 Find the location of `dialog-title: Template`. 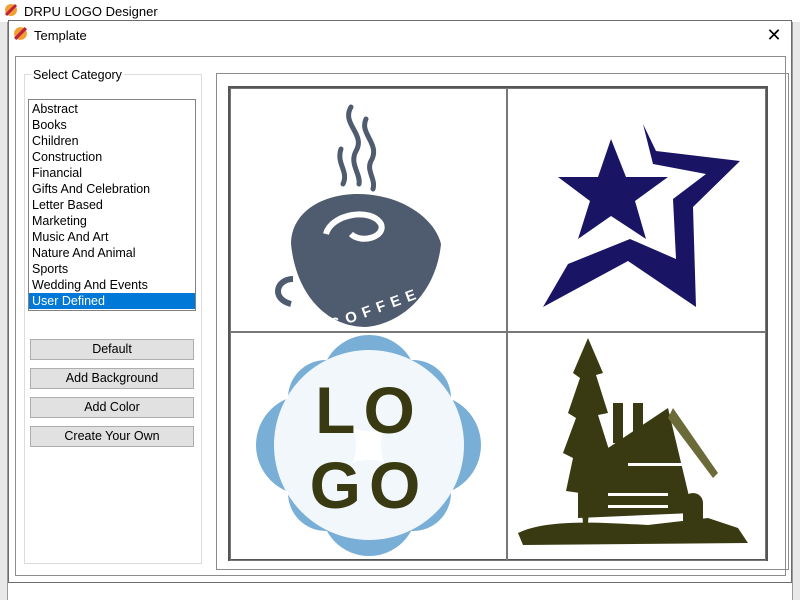

dialog-title: Template is located at coordinates (60, 35).